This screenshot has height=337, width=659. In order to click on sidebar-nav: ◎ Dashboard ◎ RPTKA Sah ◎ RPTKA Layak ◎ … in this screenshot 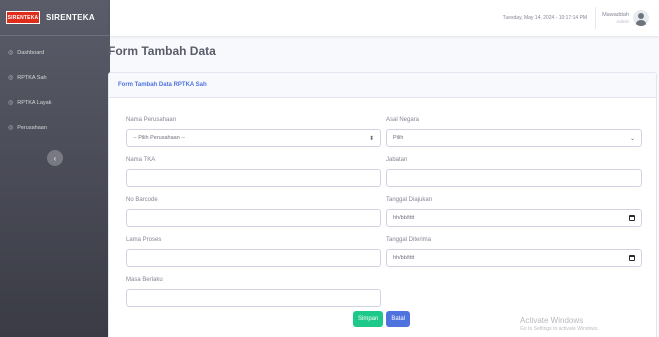, I will do `click(55, 88)`.